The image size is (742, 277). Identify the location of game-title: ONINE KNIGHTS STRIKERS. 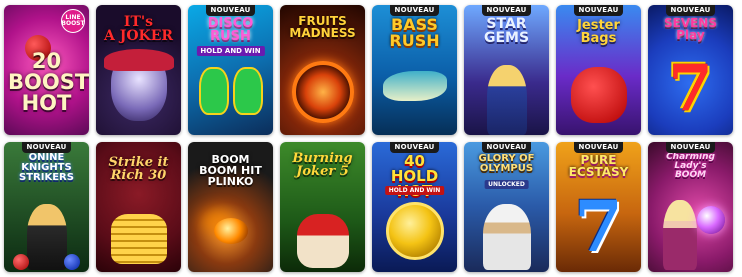
(46, 167).